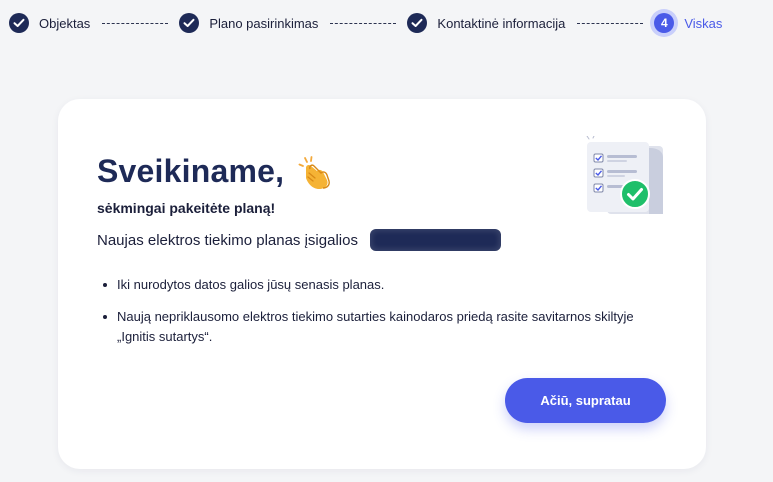 The height and width of the screenshot is (482, 773). What do you see at coordinates (664, 23) in the screenshot?
I see `step-number-badge: 4` at bounding box center [664, 23].